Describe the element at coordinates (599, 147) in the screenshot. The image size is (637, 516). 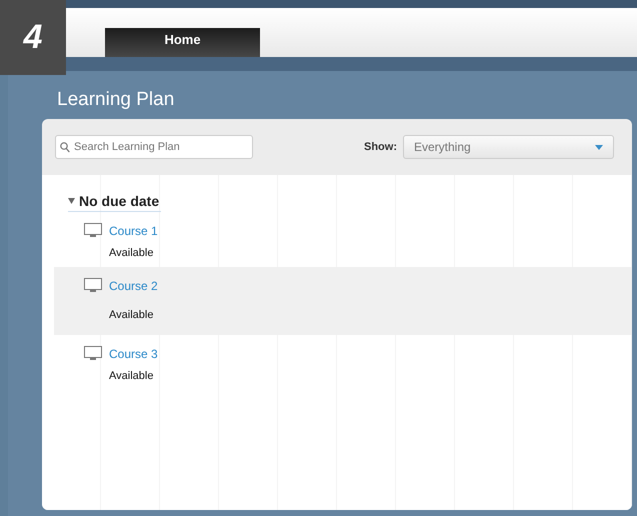
I see `dropdown-caret-icon` at that location.